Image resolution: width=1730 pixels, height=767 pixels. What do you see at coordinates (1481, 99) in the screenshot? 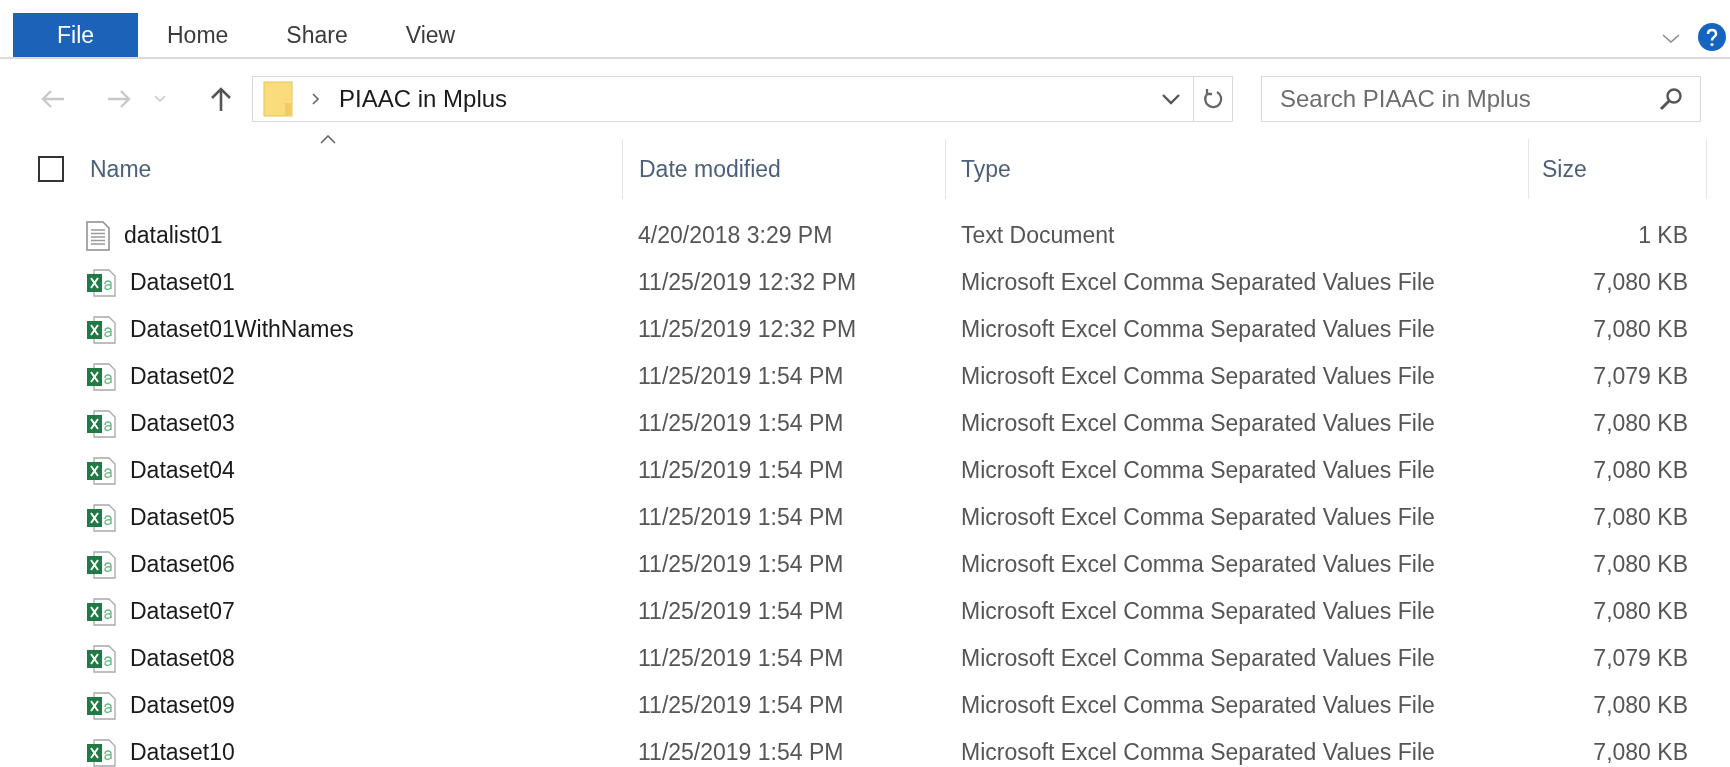
I see `search-field: Search PIAAC in Mplus` at bounding box center [1481, 99].